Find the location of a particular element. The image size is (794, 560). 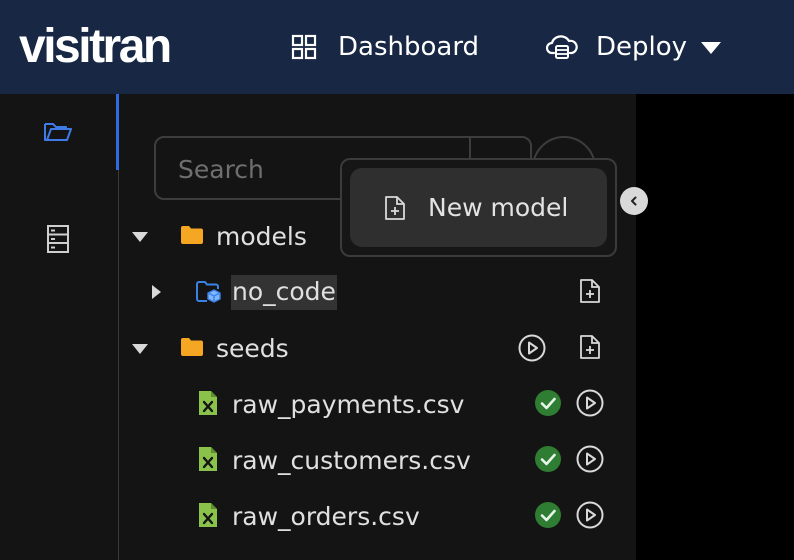

tree-item-label: no_code is located at coordinates (284, 292).